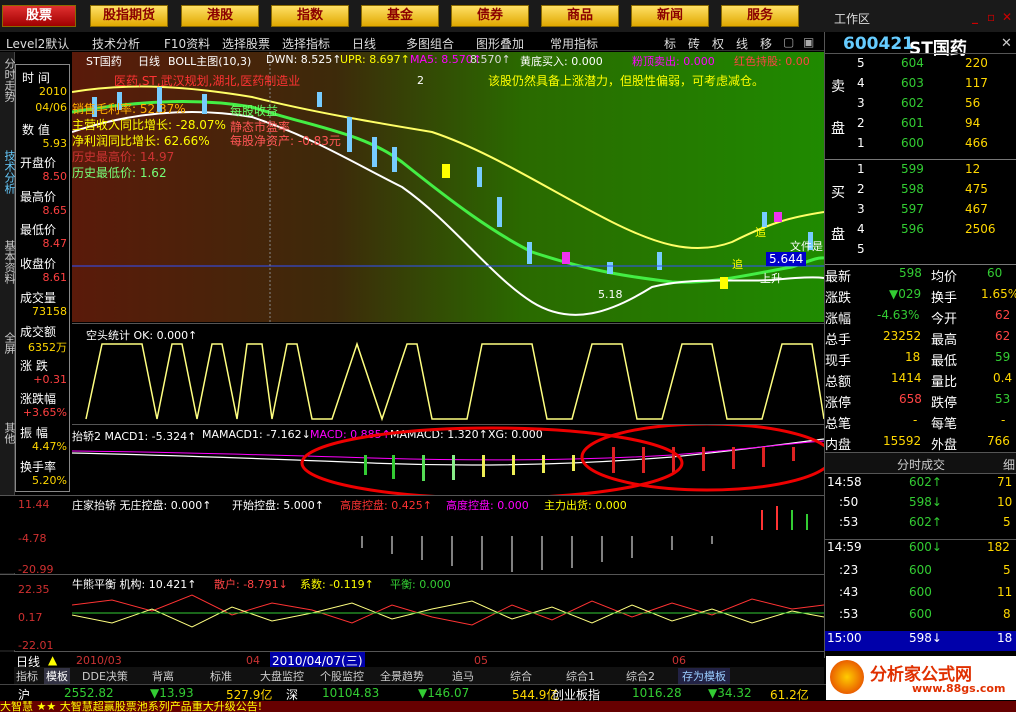 The height and width of the screenshot is (712, 1016). What do you see at coordinates (38, 332) in the screenshot?
I see `info-amt-label: 成交额` at bounding box center [38, 332].